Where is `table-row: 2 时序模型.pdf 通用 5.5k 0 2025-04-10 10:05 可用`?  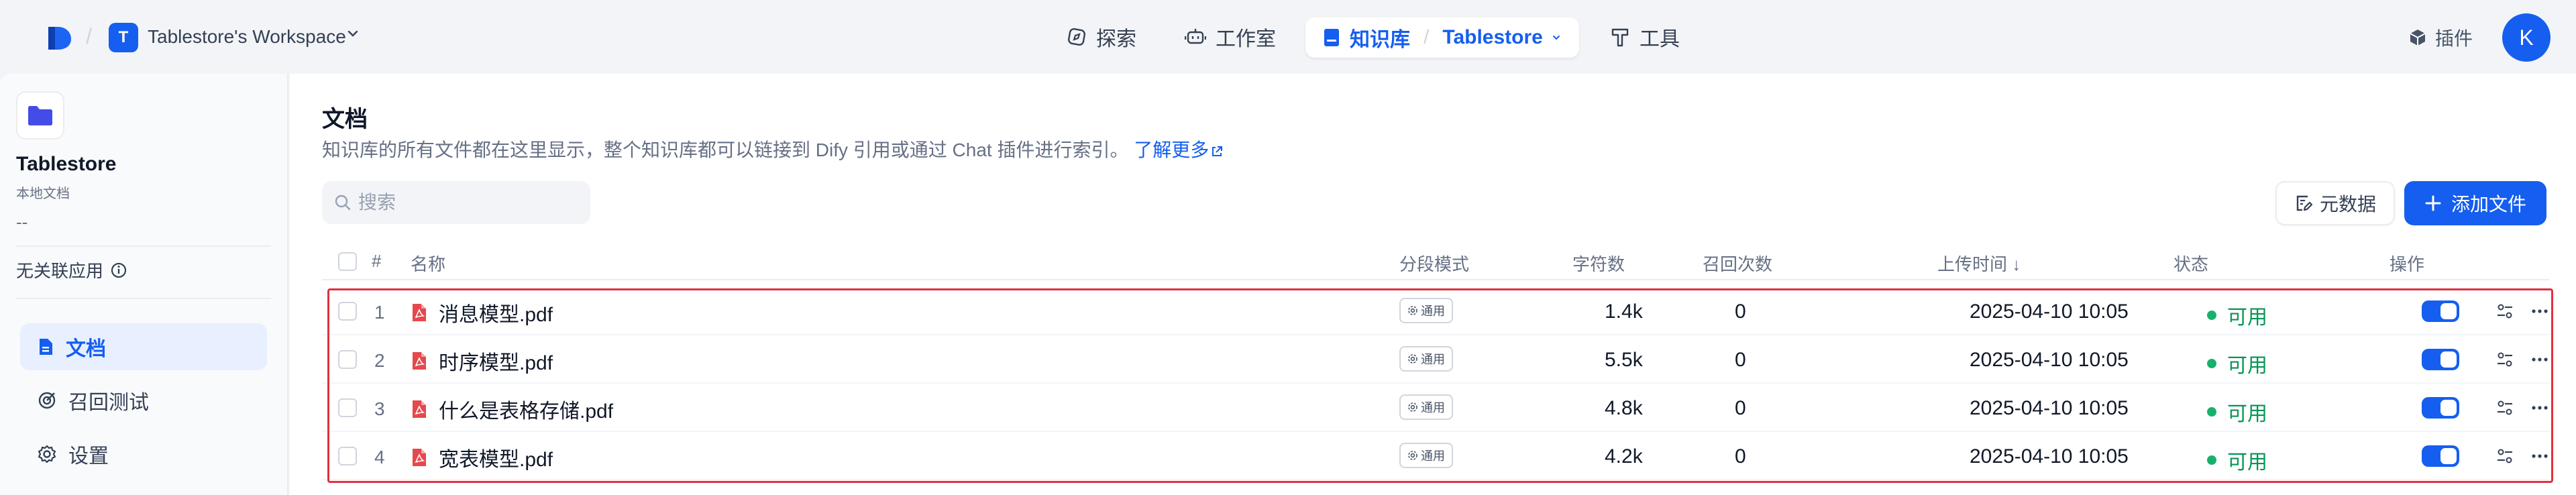 table-row: 2 时序模型.pdf 通用 5.5k 0 2025-04-10 10:05 可用 is located at coordinates (1435, 360).